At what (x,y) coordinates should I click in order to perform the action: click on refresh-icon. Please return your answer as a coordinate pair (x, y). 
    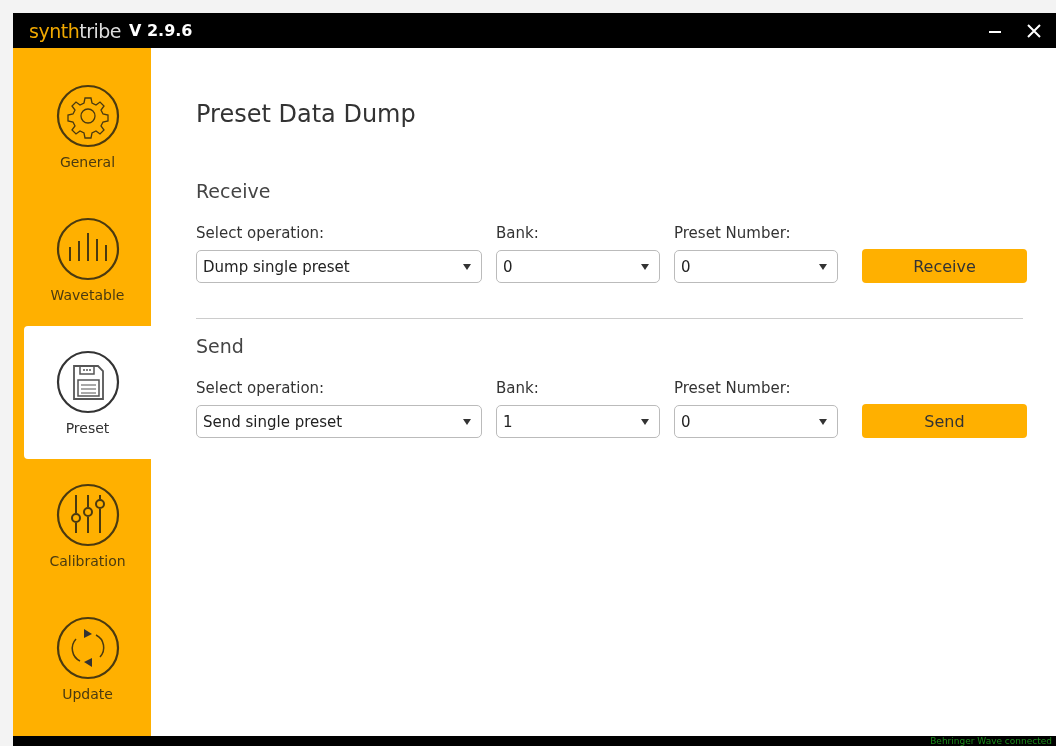
    Looking at the image, I should click on (87, 647).